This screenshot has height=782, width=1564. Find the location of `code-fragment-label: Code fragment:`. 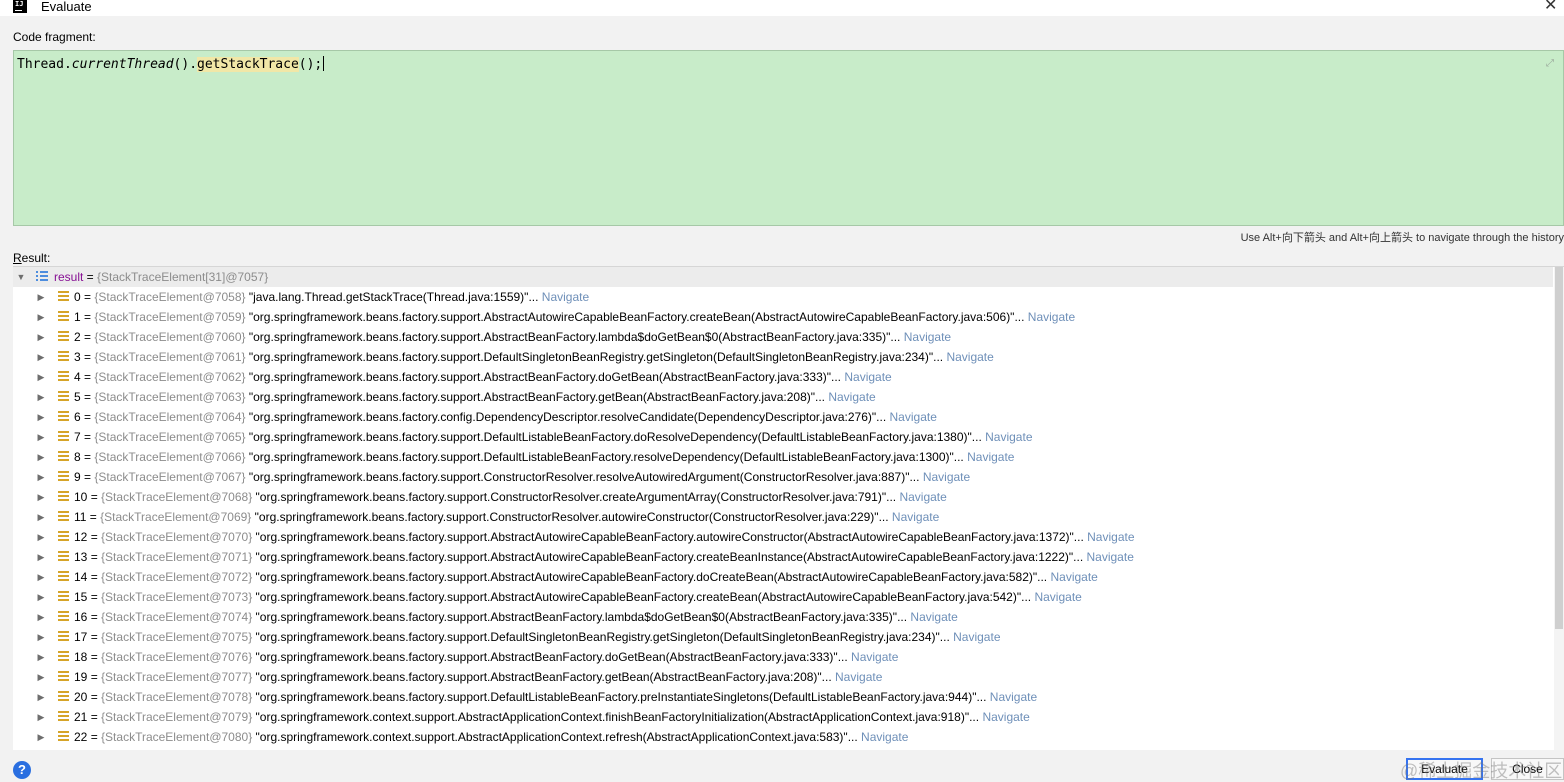

code-fragment-label: Code fragment: is located at coordinates (54, 37).